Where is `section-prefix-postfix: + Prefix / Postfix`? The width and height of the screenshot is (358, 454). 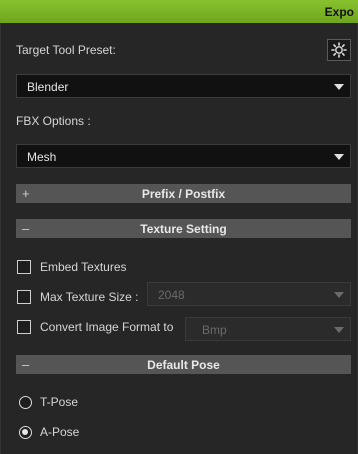
section-prefix-postfix: + Prefix / Postfix is located at coordinates (183, 193).